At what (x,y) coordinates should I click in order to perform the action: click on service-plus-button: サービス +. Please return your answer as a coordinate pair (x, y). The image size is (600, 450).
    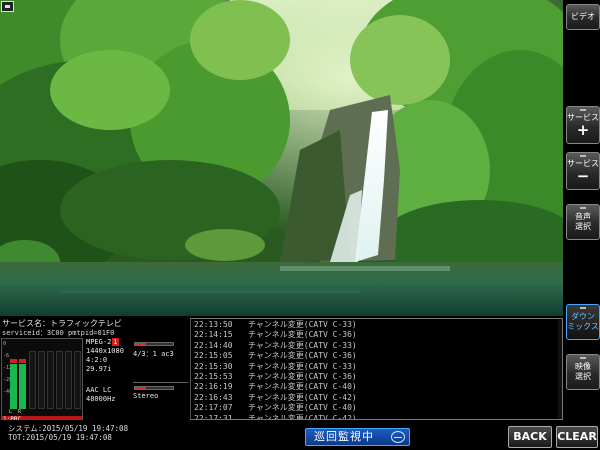
    Looking at the image, I should click on (583, 125).